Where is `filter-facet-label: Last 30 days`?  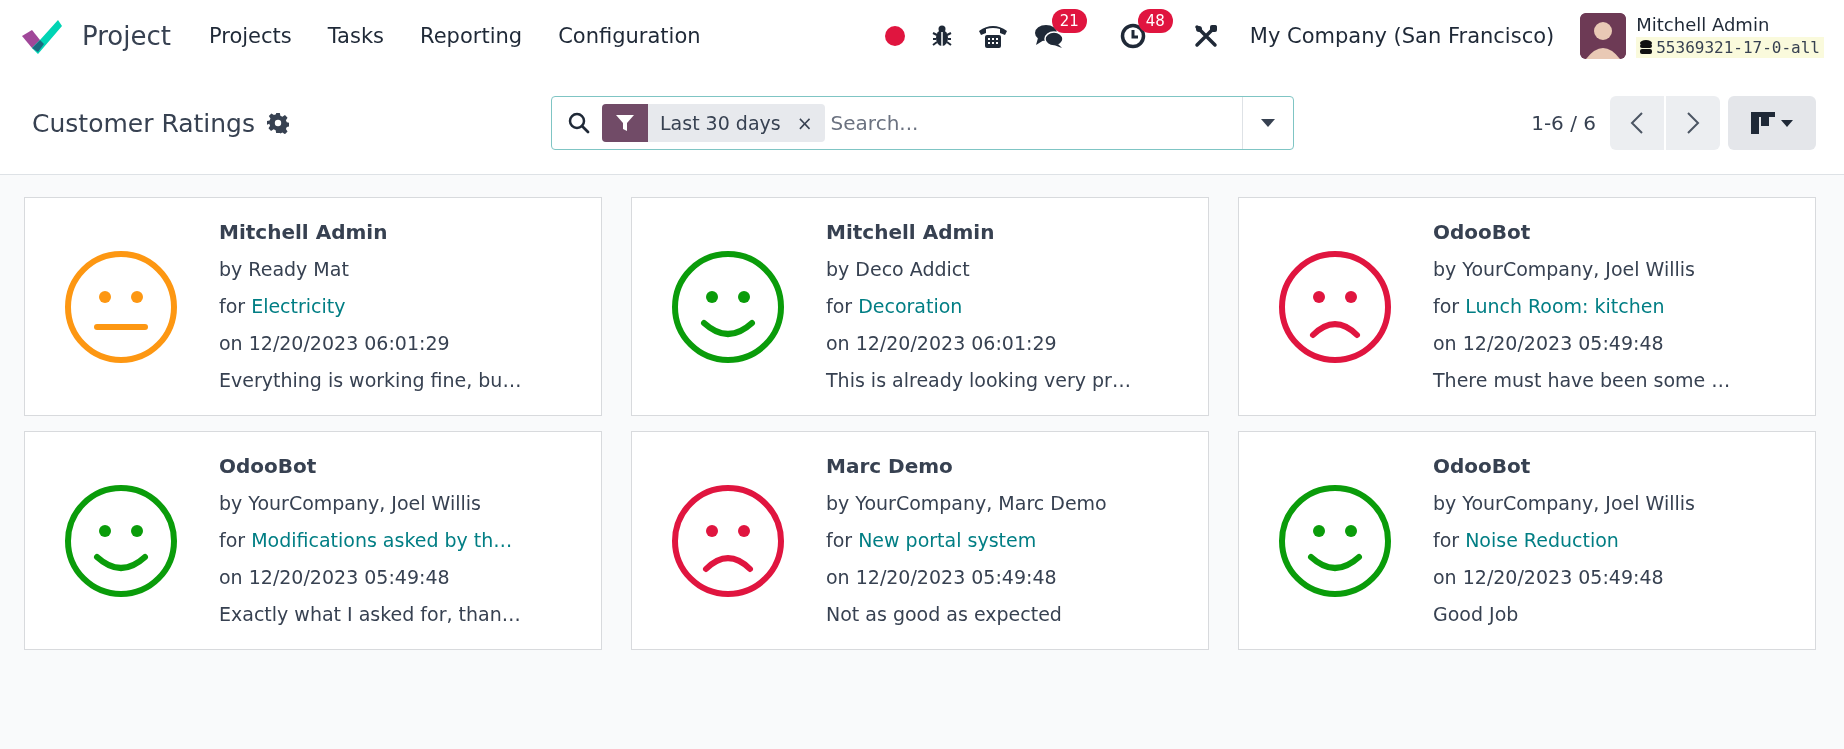 filter-facet-label: Last 30 days is located at coordinates (720, 123).